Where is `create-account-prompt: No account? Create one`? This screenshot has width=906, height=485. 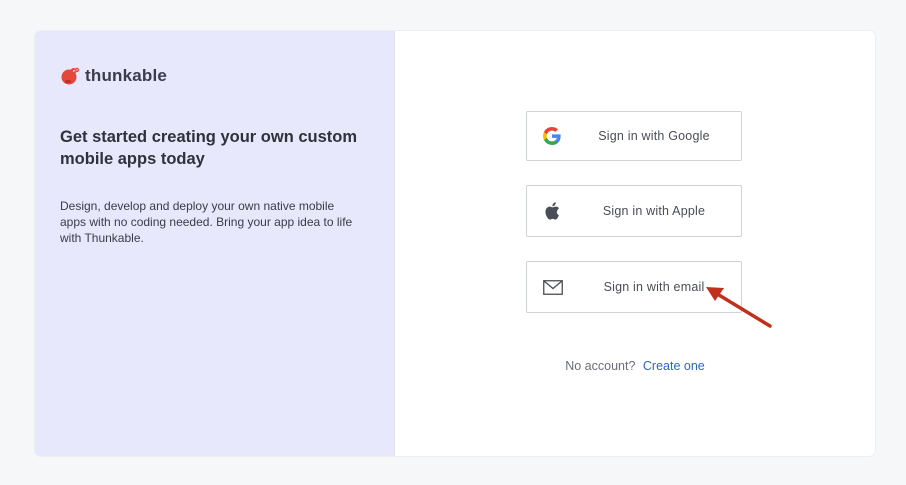 create-account-prompt: No account? Create one is located at coordinates (635, 366).